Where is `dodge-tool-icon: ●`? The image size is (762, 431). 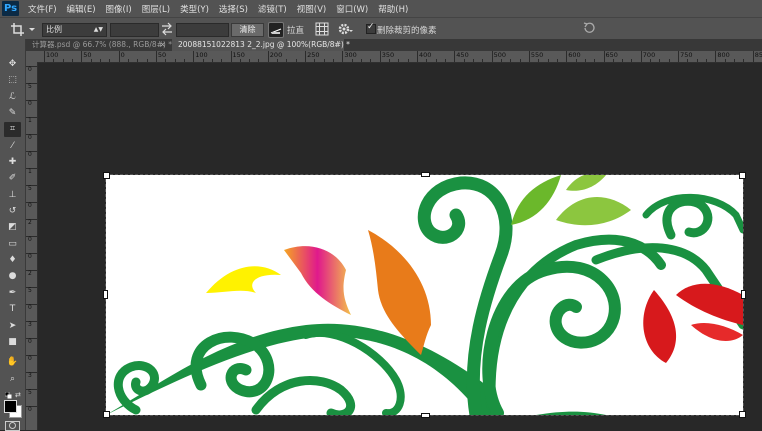 dodge-tool-icon: ● is located at coordinates (12, 276).